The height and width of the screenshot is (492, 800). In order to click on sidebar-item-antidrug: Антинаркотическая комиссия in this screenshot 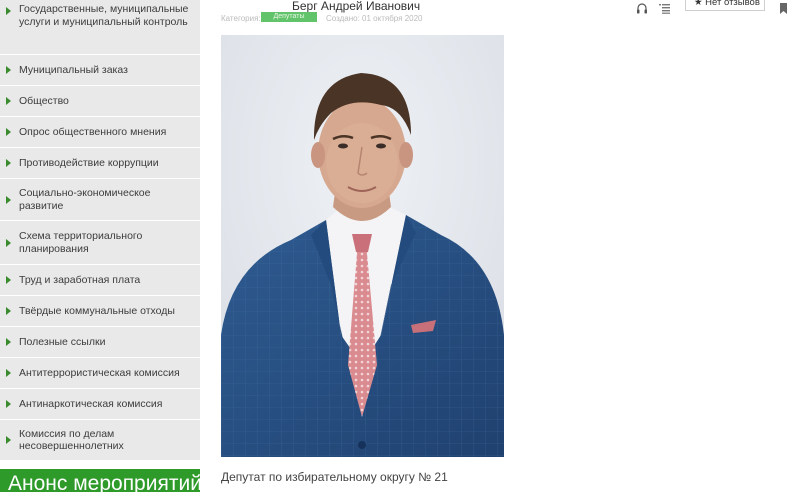, I will do `click(100, 404)`.